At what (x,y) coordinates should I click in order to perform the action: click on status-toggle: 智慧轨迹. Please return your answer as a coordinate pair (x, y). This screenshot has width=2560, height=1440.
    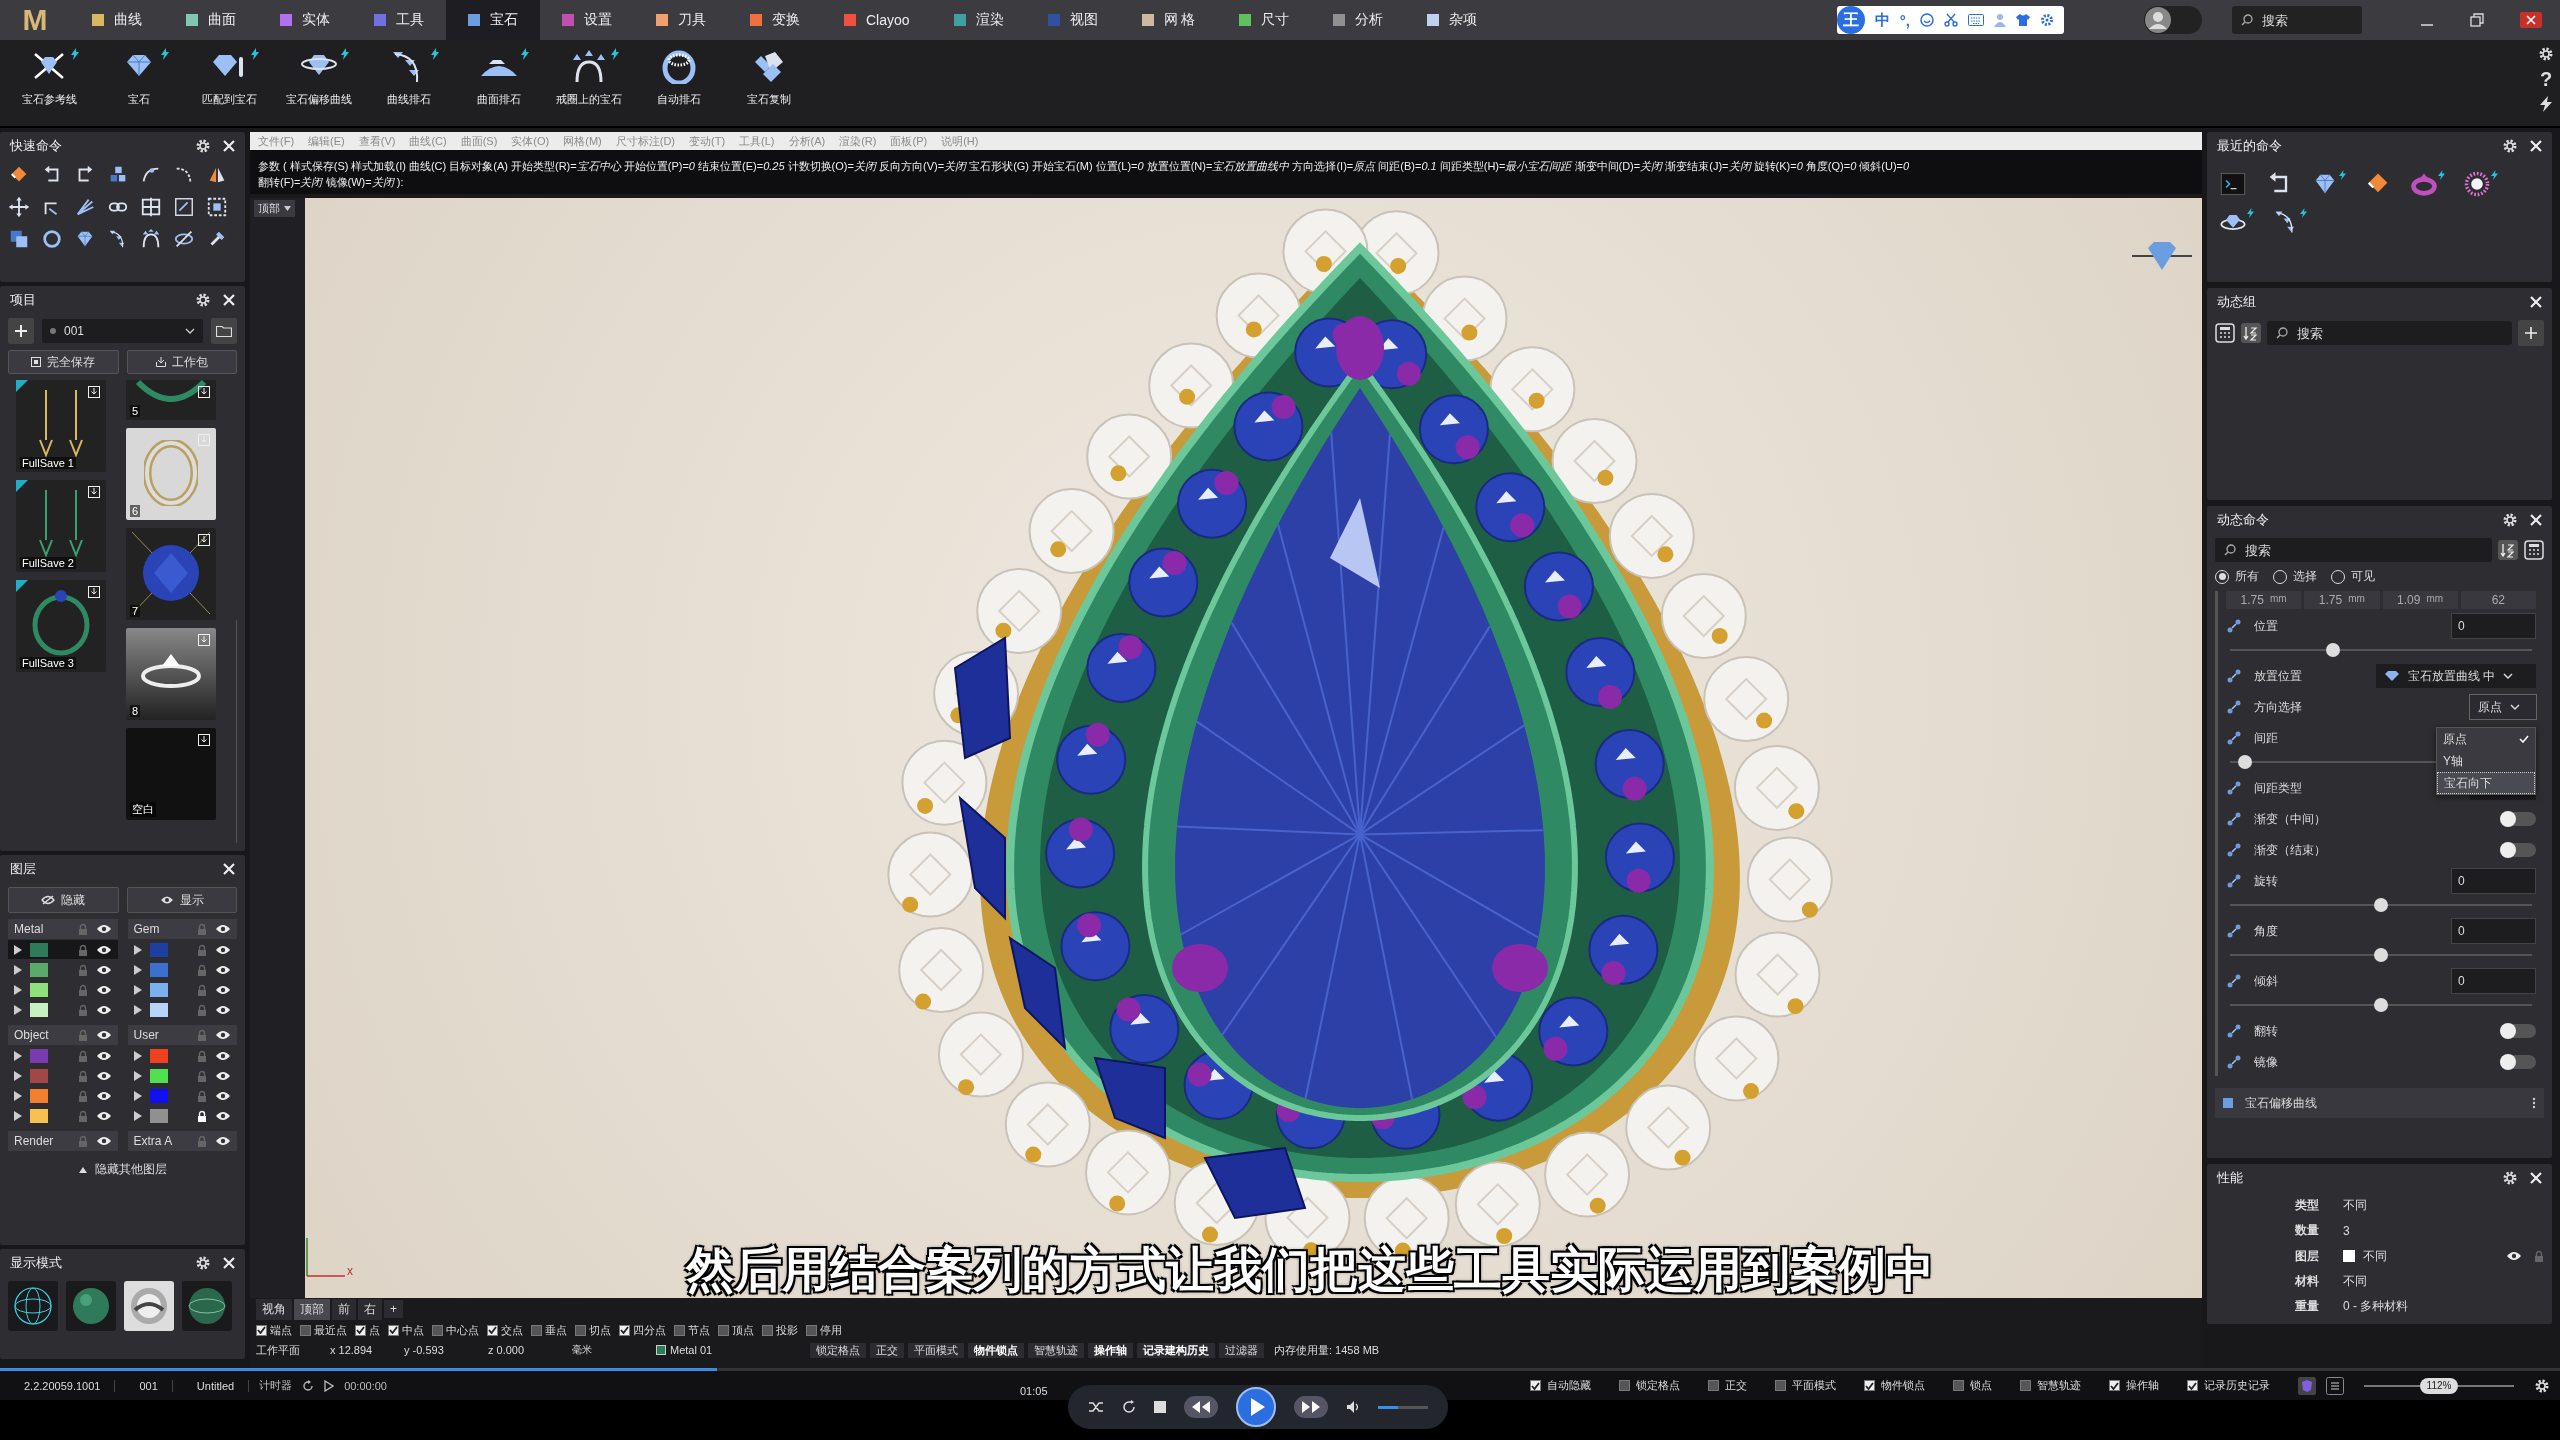
    Looking at the image, I should click on (1056, 1350).